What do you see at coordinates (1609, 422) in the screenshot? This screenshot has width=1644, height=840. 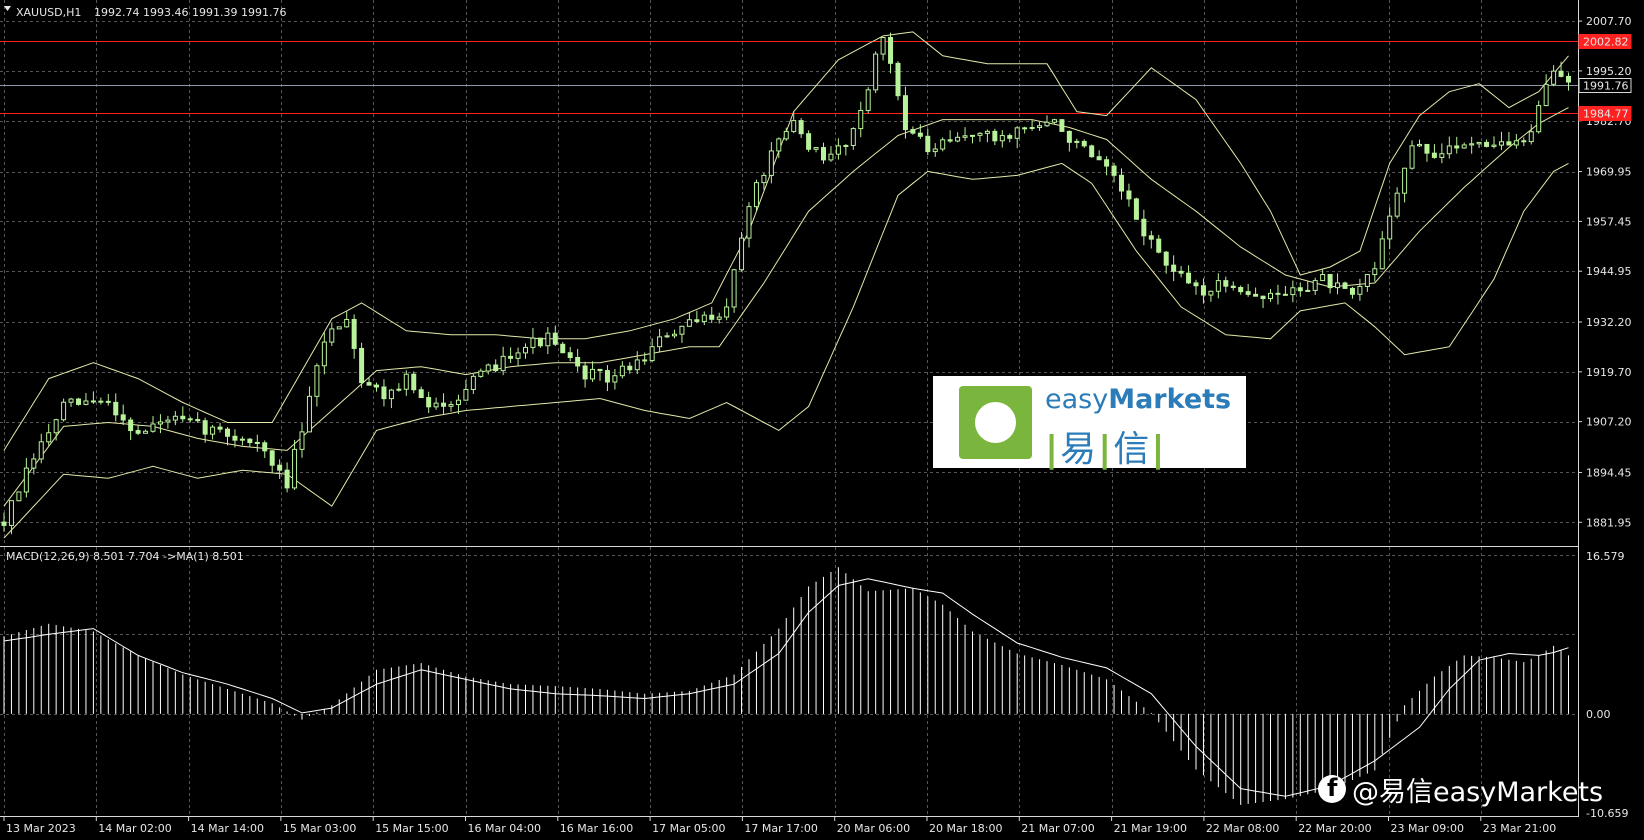 I see `price-tick-label: 1907.20` at bounding box center [1609, 422].